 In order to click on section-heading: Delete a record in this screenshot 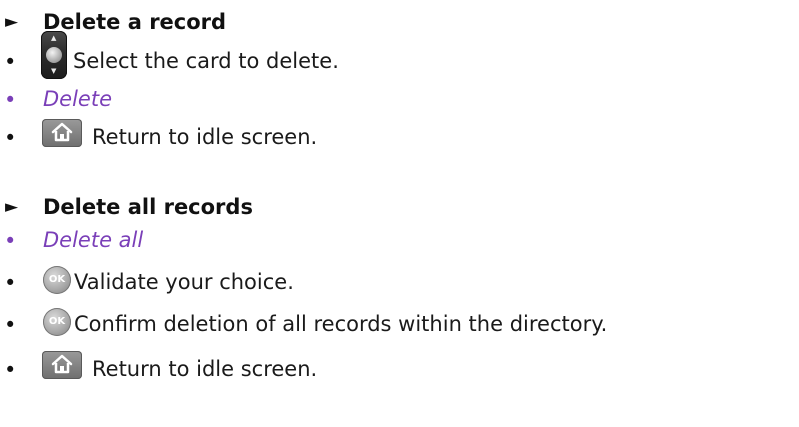, I will do `click(135, 22)`.